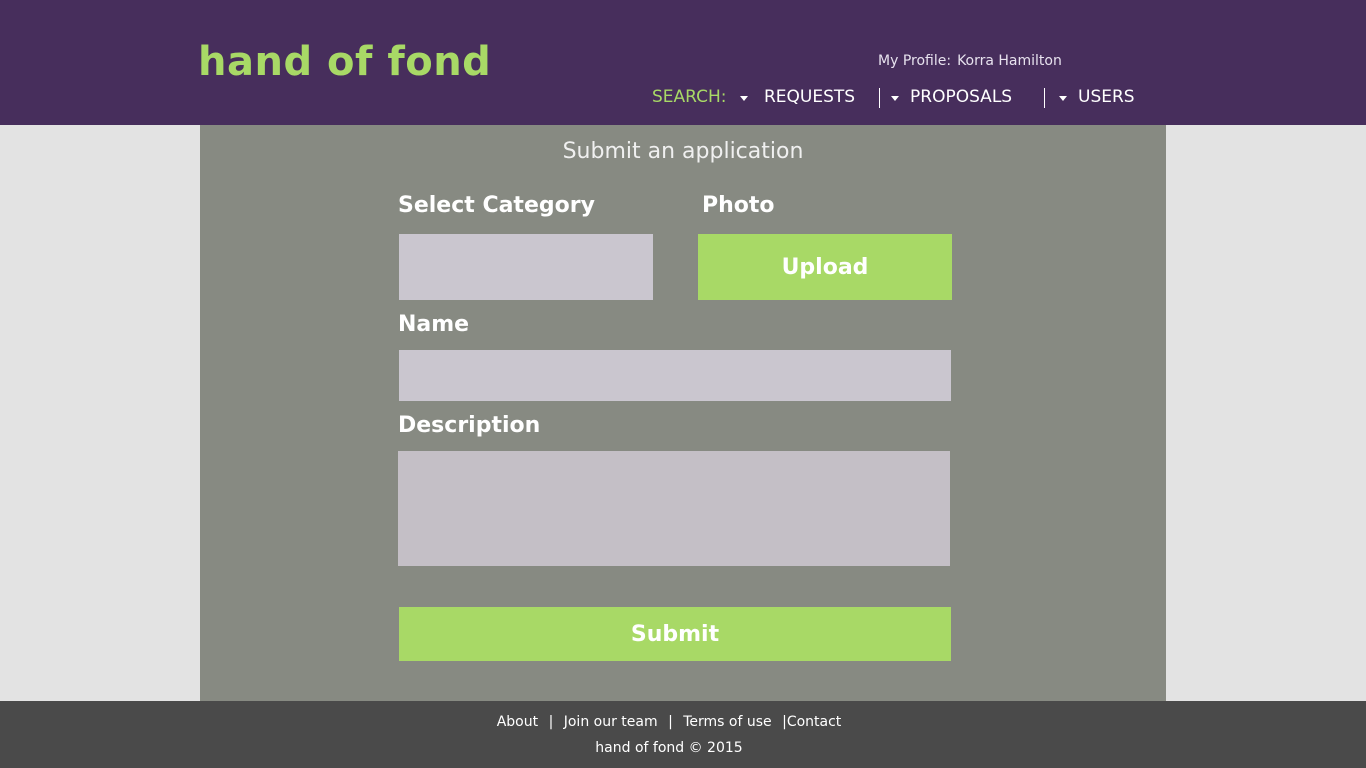 Image resolution: width=1366 pixels, height=768 pixels. Describe the element at coordinates (727, 722) in the screenshot. I see `footer-link-terms: Terms of use` at that location.